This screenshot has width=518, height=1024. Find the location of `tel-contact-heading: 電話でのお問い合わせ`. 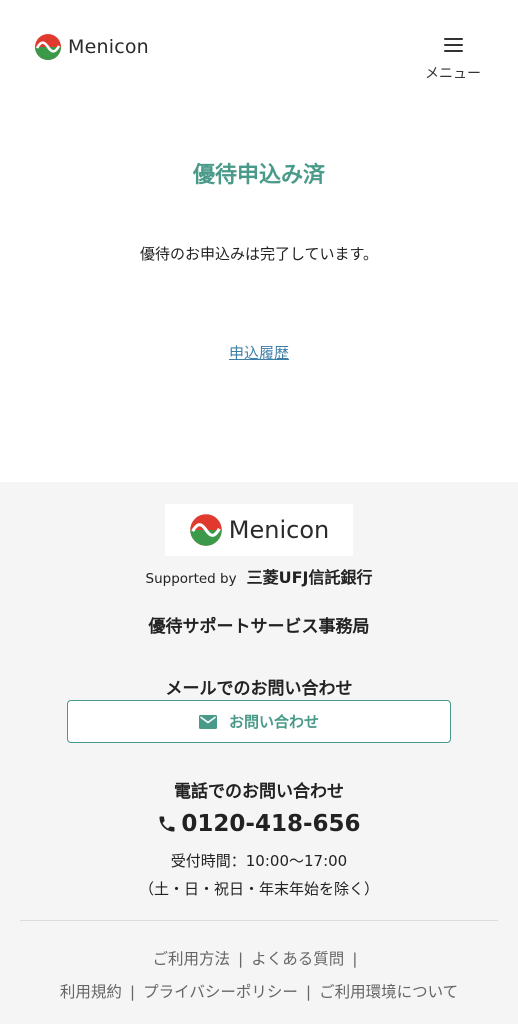

tel-contact-heading: 電話でのお問い合わせ is located at coordinates (259, 792).